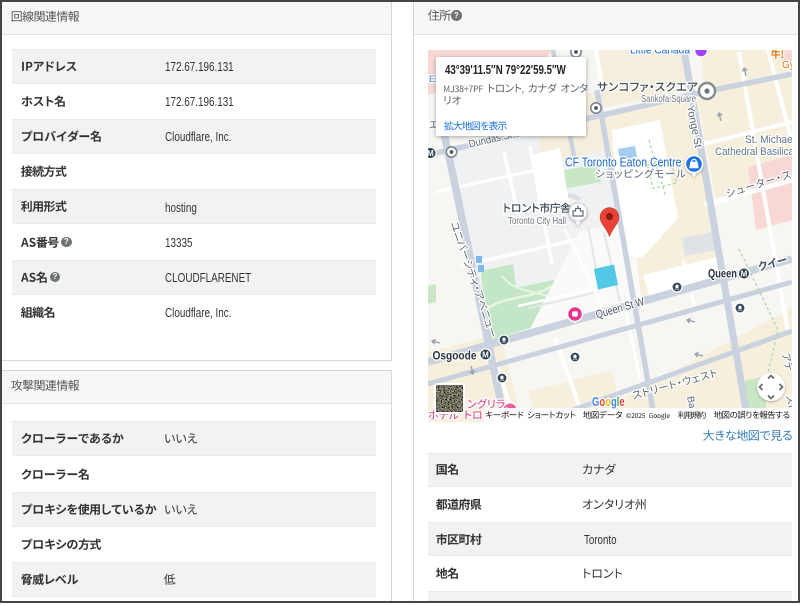 This screenshot has width=800, height=605. I want to click on svg-text: Toronto City Hall, so click(537, 220).